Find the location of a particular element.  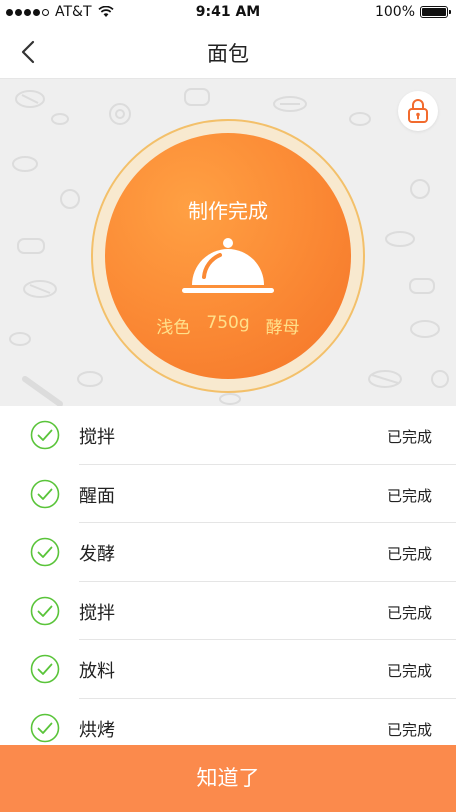

param-weight: 750g is located at coordinates (228, 323).